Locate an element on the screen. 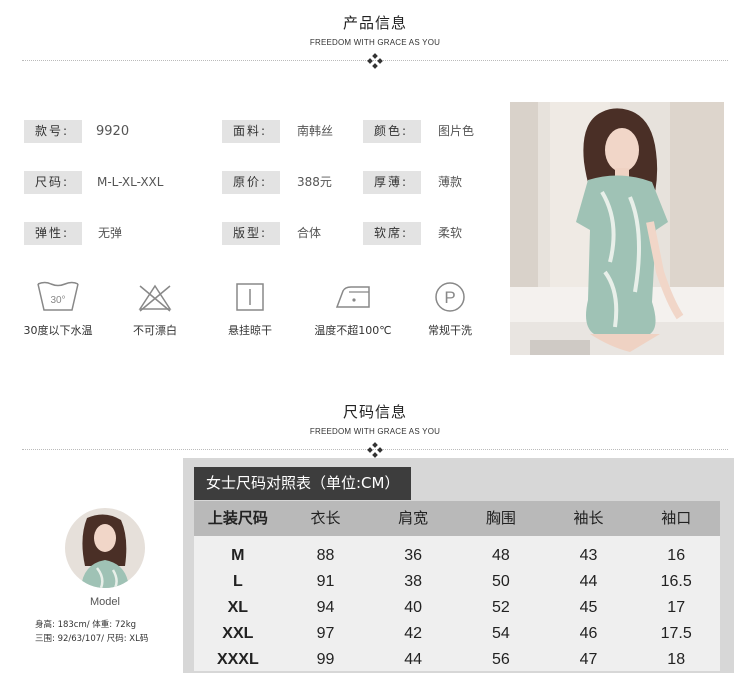  svg-text: P is located at coordinates (449, 297).